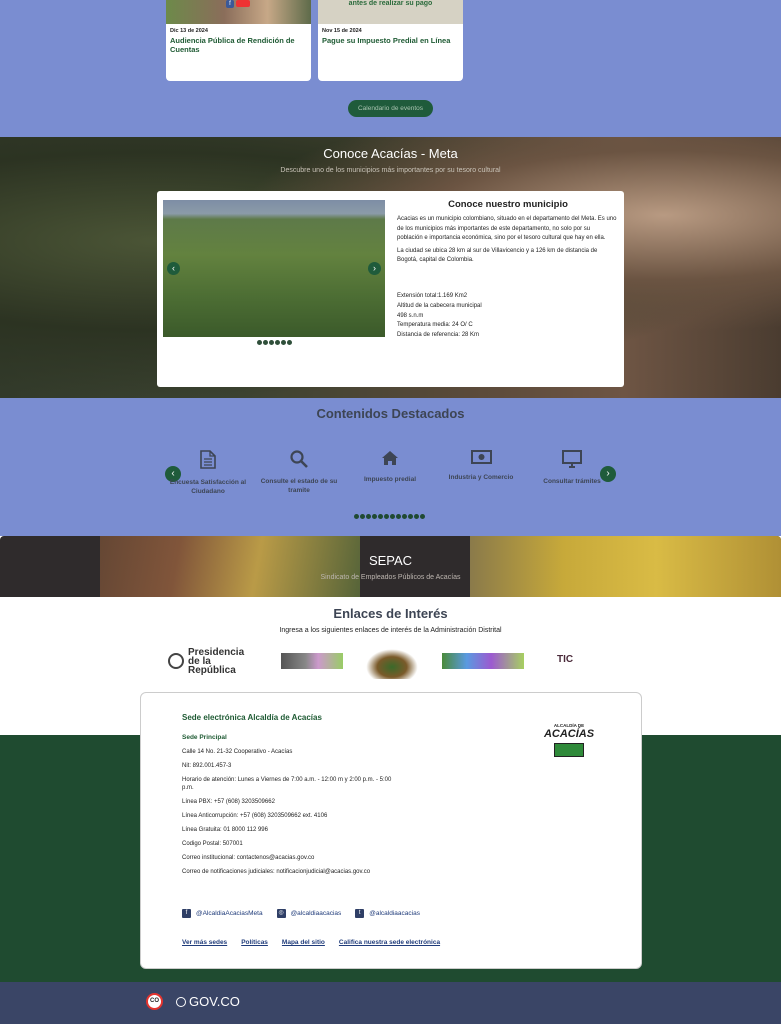  What do you see at coordinates (481, 477) in the screenshot?
I see `contenido-label: Industria y Comercio` at bounding box center [481, 477].